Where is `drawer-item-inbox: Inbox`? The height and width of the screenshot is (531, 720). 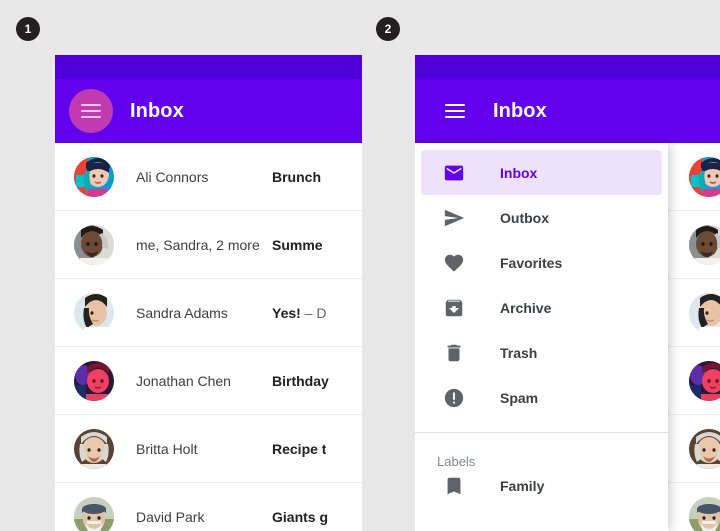
drawer-item-inbox: Inbox is located at coordinates (541, 172).